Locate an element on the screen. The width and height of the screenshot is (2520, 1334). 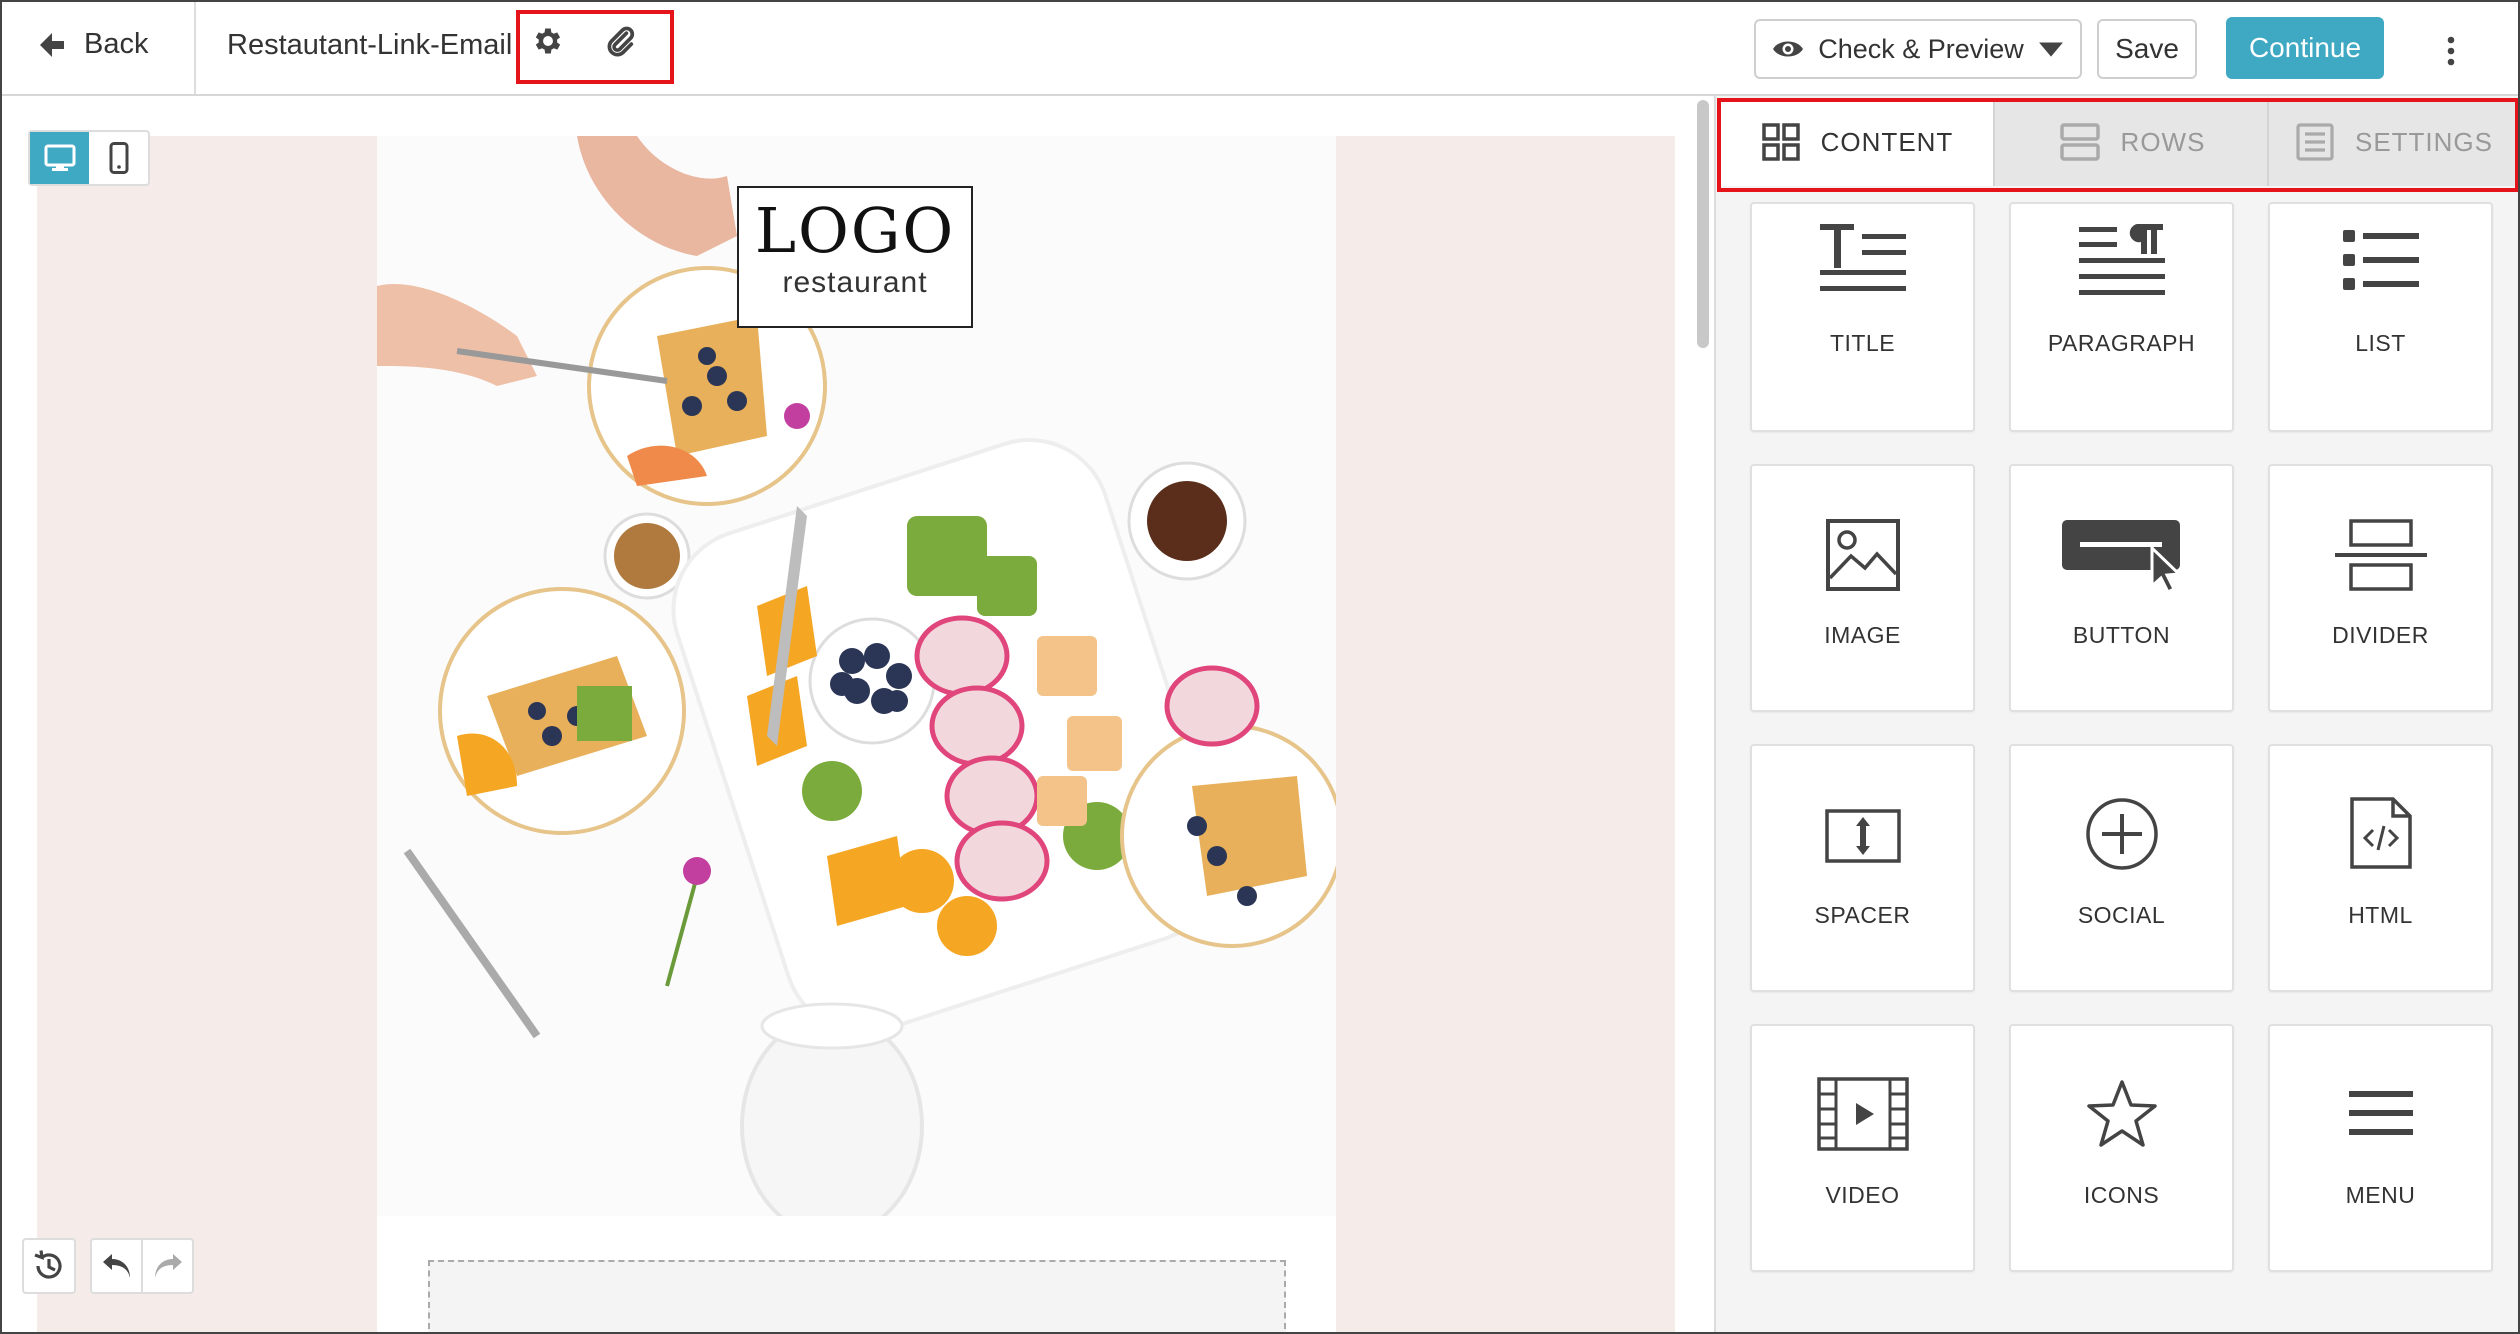
desktop-view-button is located at coordinates (59, 158).